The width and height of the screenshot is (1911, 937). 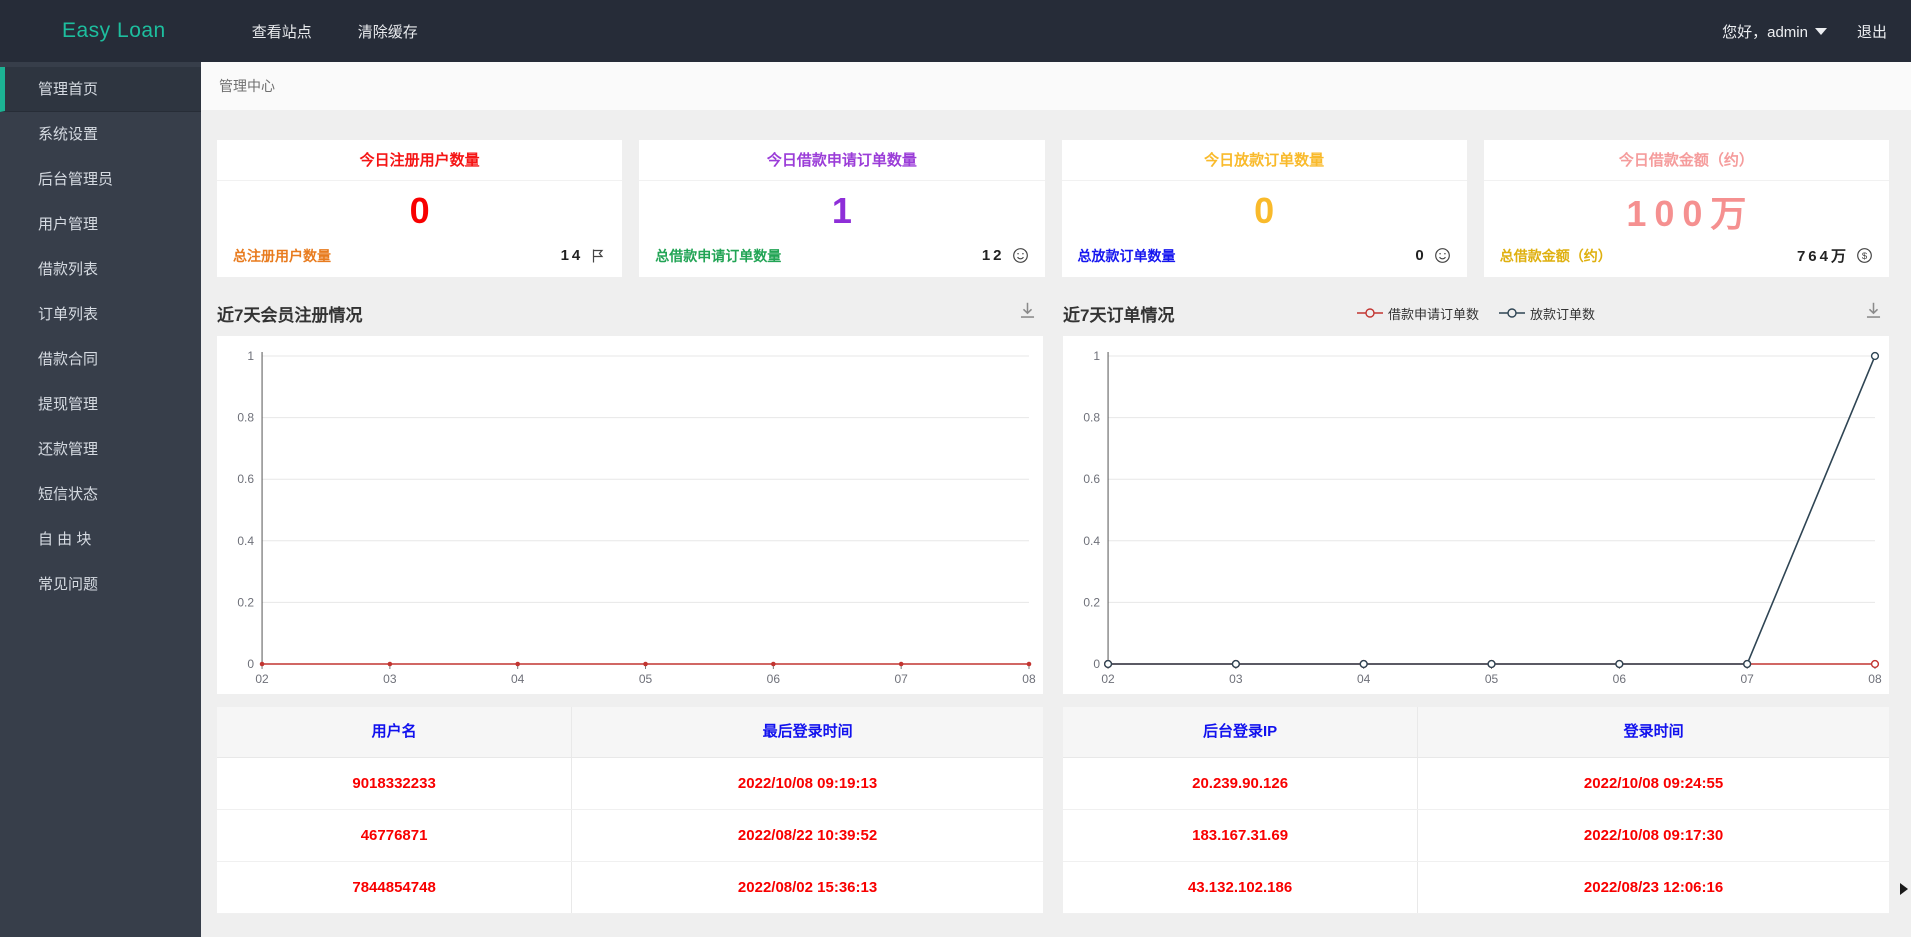 I want to click on stat-footer-value: 764万, so click(x=1822, y=256).